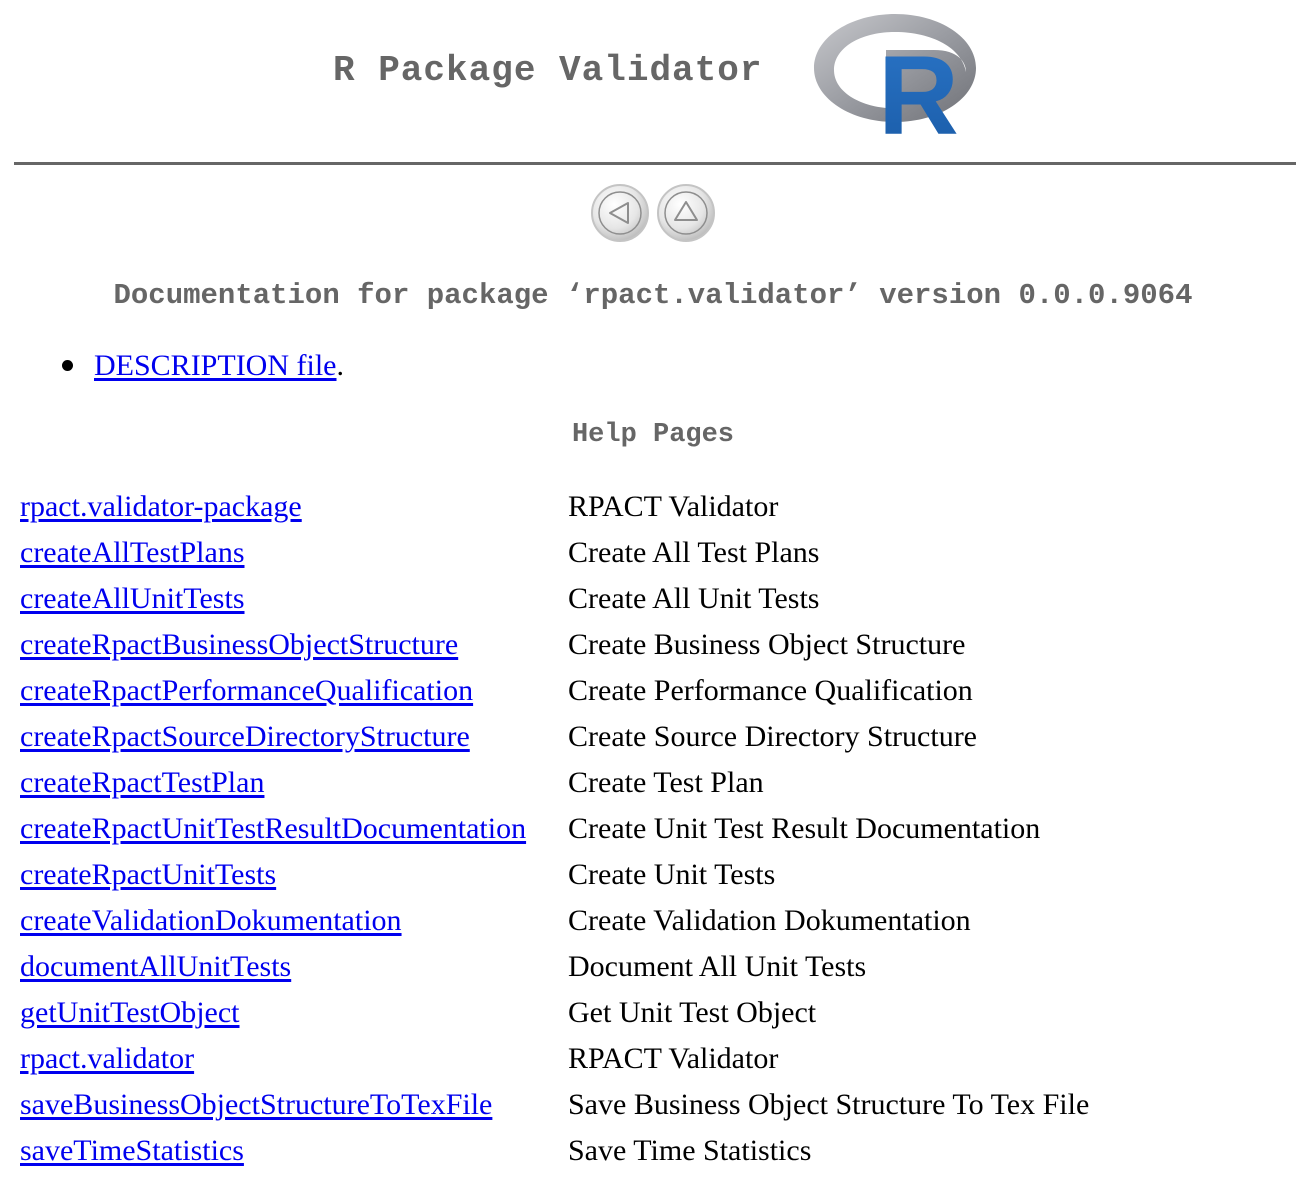 The image size is (1306, 1185). Describe the element at coordinates (804, 828) in the screenshot. I see `help-page-title: Create Unit Test Result Documentation` at that location.